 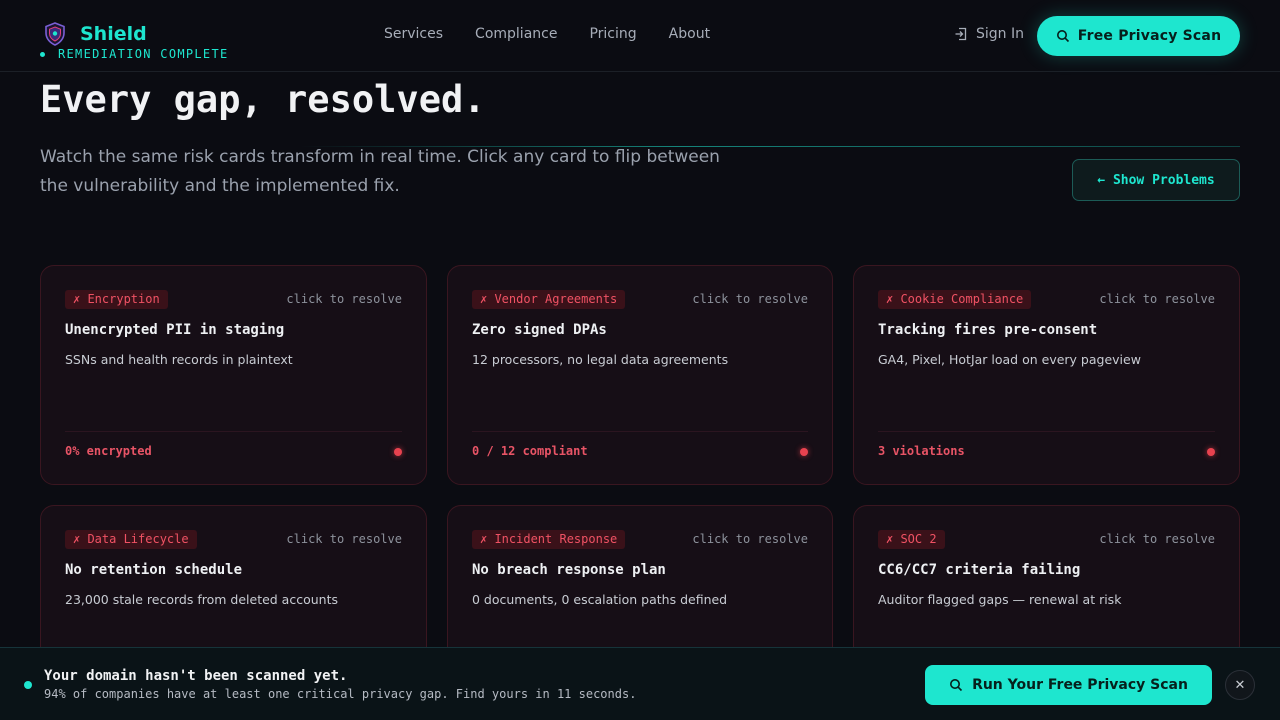 What do you see at coordinates (516, 34) in the screenshot?
I see `nav-compliance: Compliance` at bounding box center [516, 34].